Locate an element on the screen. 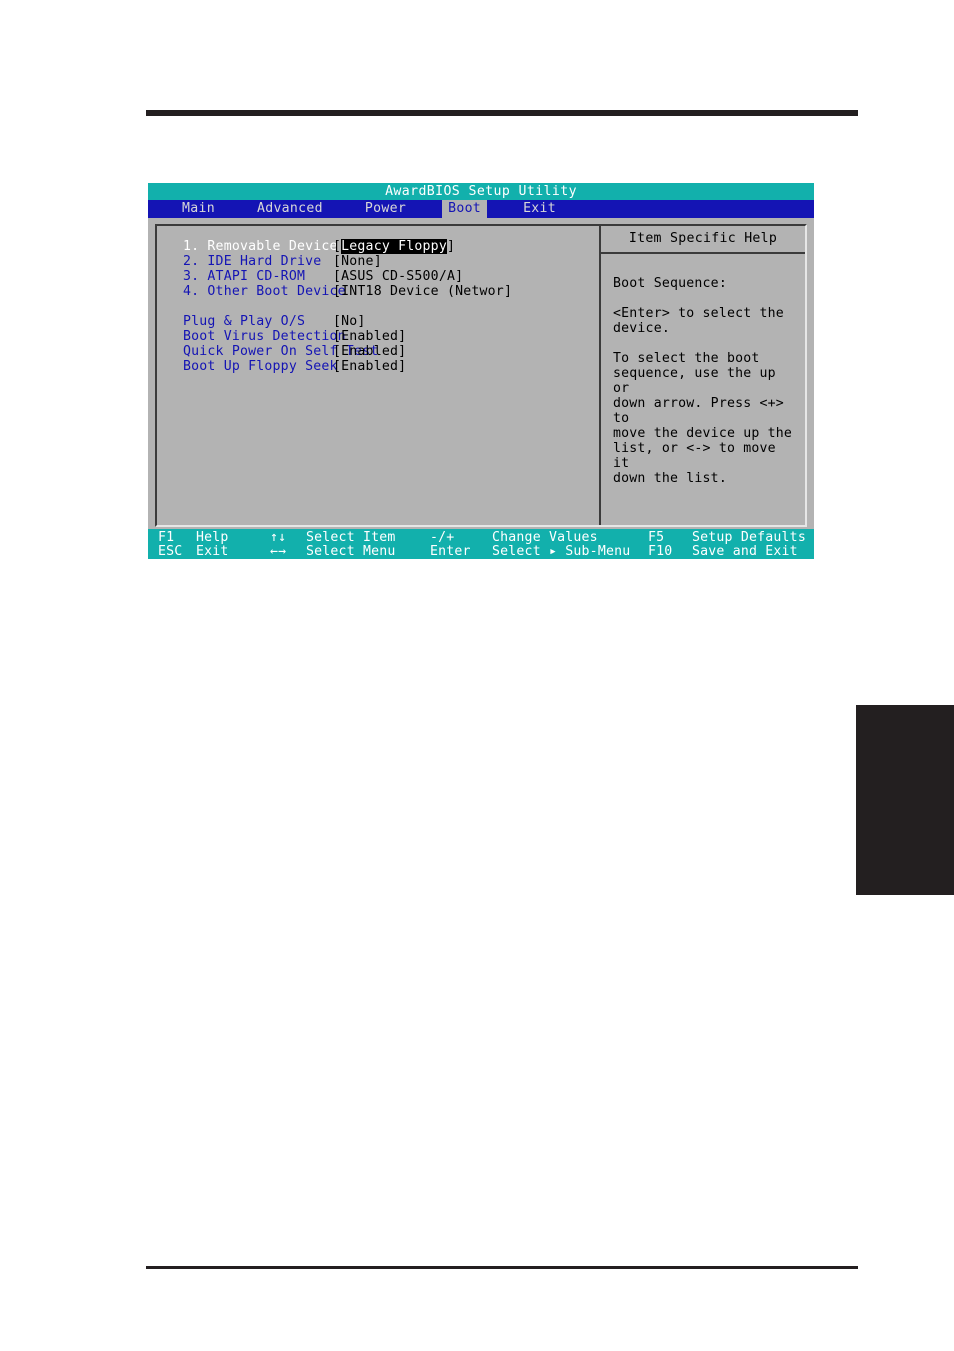 The width and height of the screenshot is (954, 1351). setting-row-quick-power-on-self-test: Quick Power On Self Test [Enabled] is located at coordinates (391, 351).